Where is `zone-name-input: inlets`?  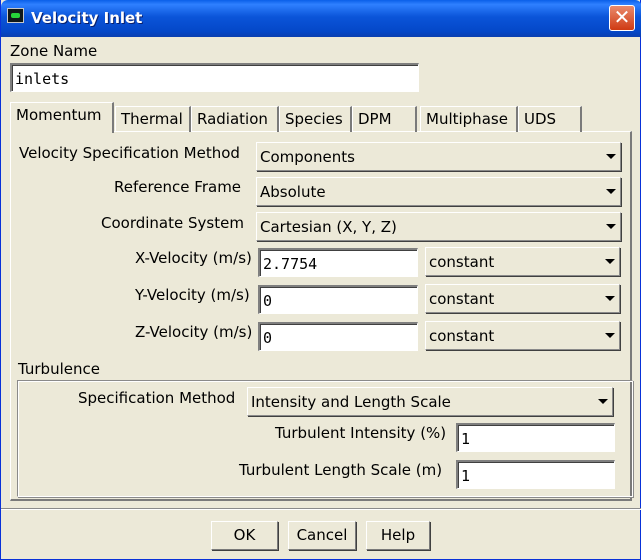 zone-name-input: inlets is located at coordinates (214, 77).